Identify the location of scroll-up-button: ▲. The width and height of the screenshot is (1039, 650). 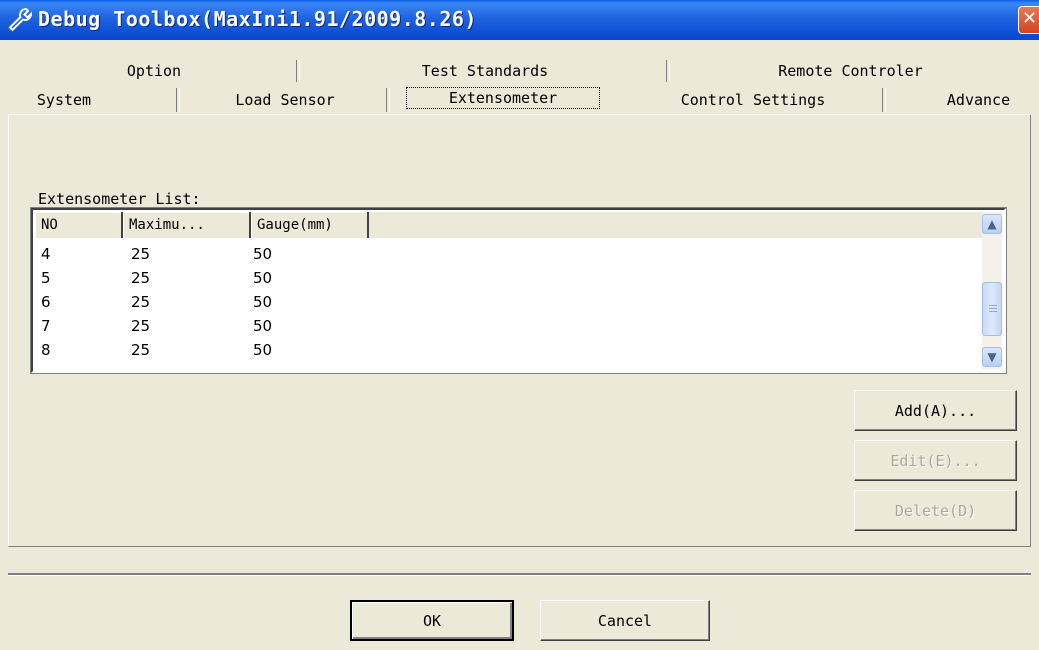
(992, 224).